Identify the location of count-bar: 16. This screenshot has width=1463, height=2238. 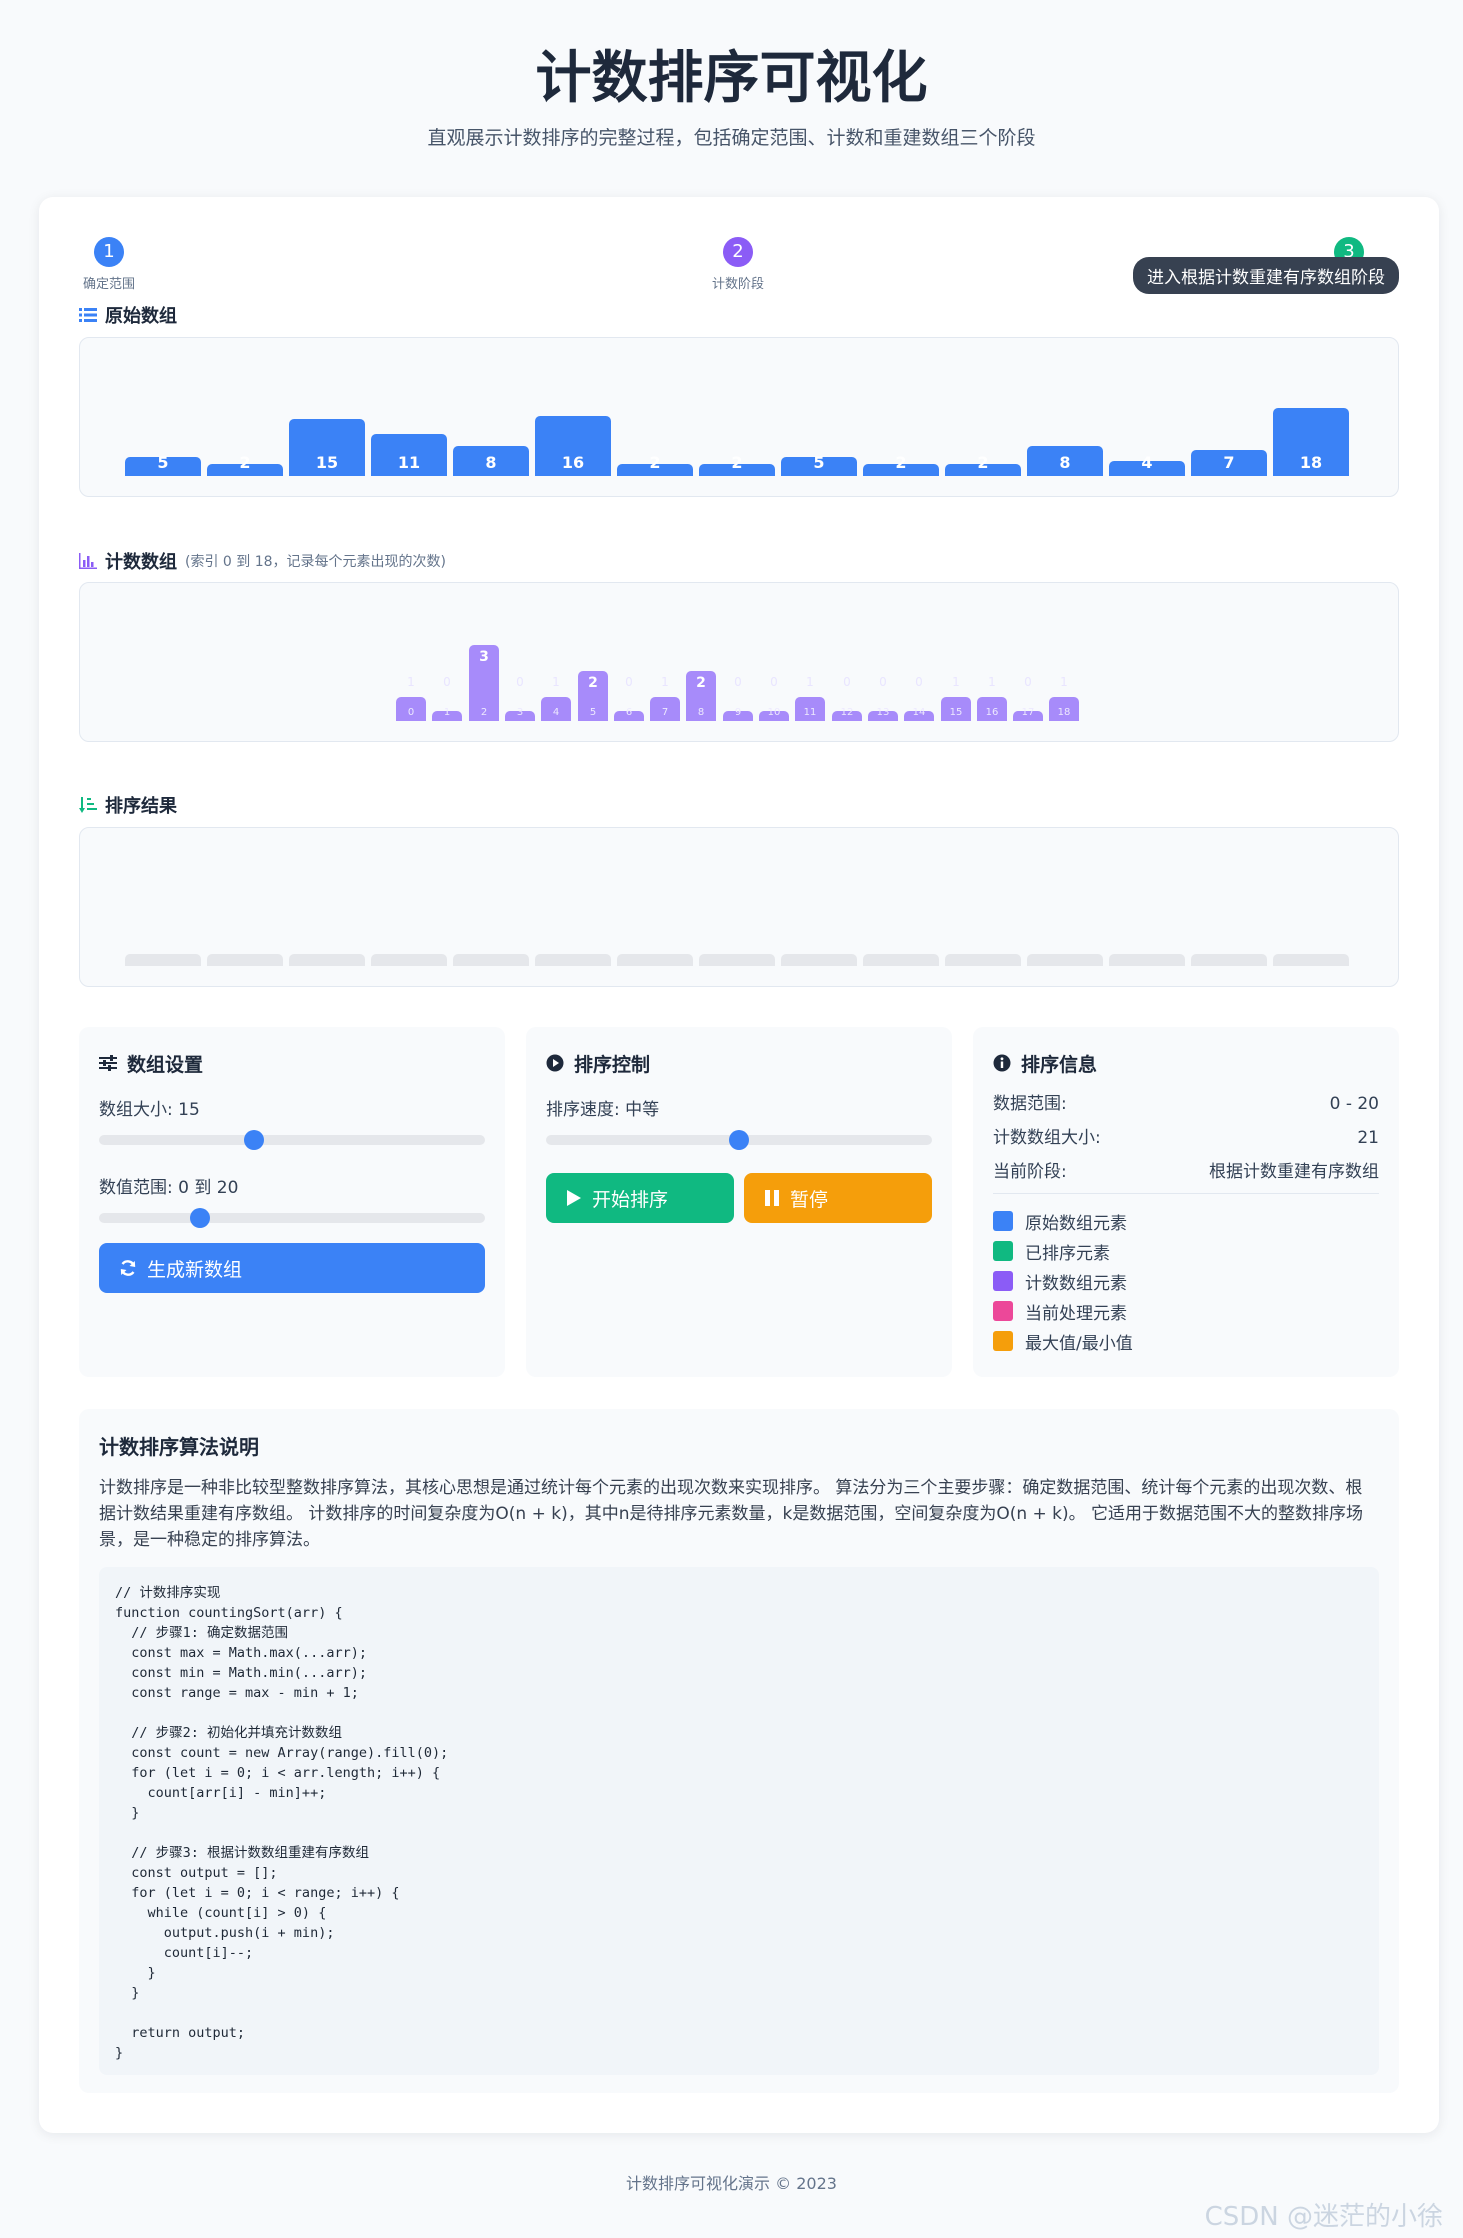
(992, 709).